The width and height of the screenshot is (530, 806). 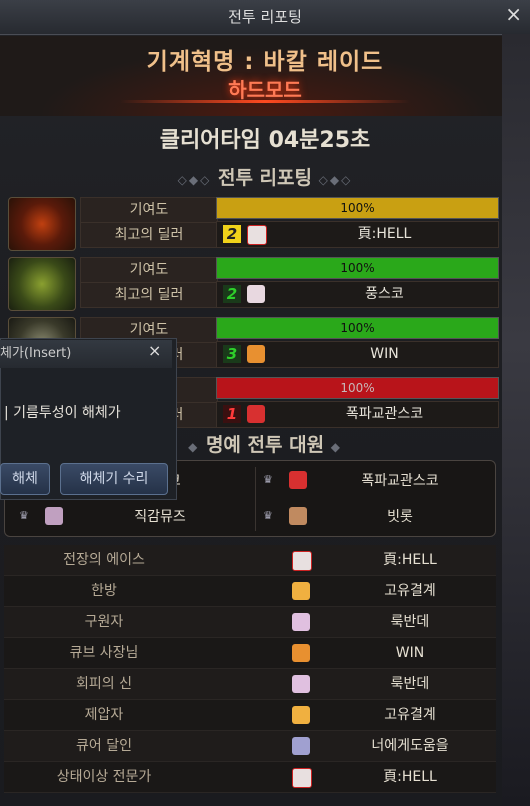 What do you see at coordinates (194, 447) in the screenshot?
I see `deco-left-icon: ◆` at bounding box center [194, 447].